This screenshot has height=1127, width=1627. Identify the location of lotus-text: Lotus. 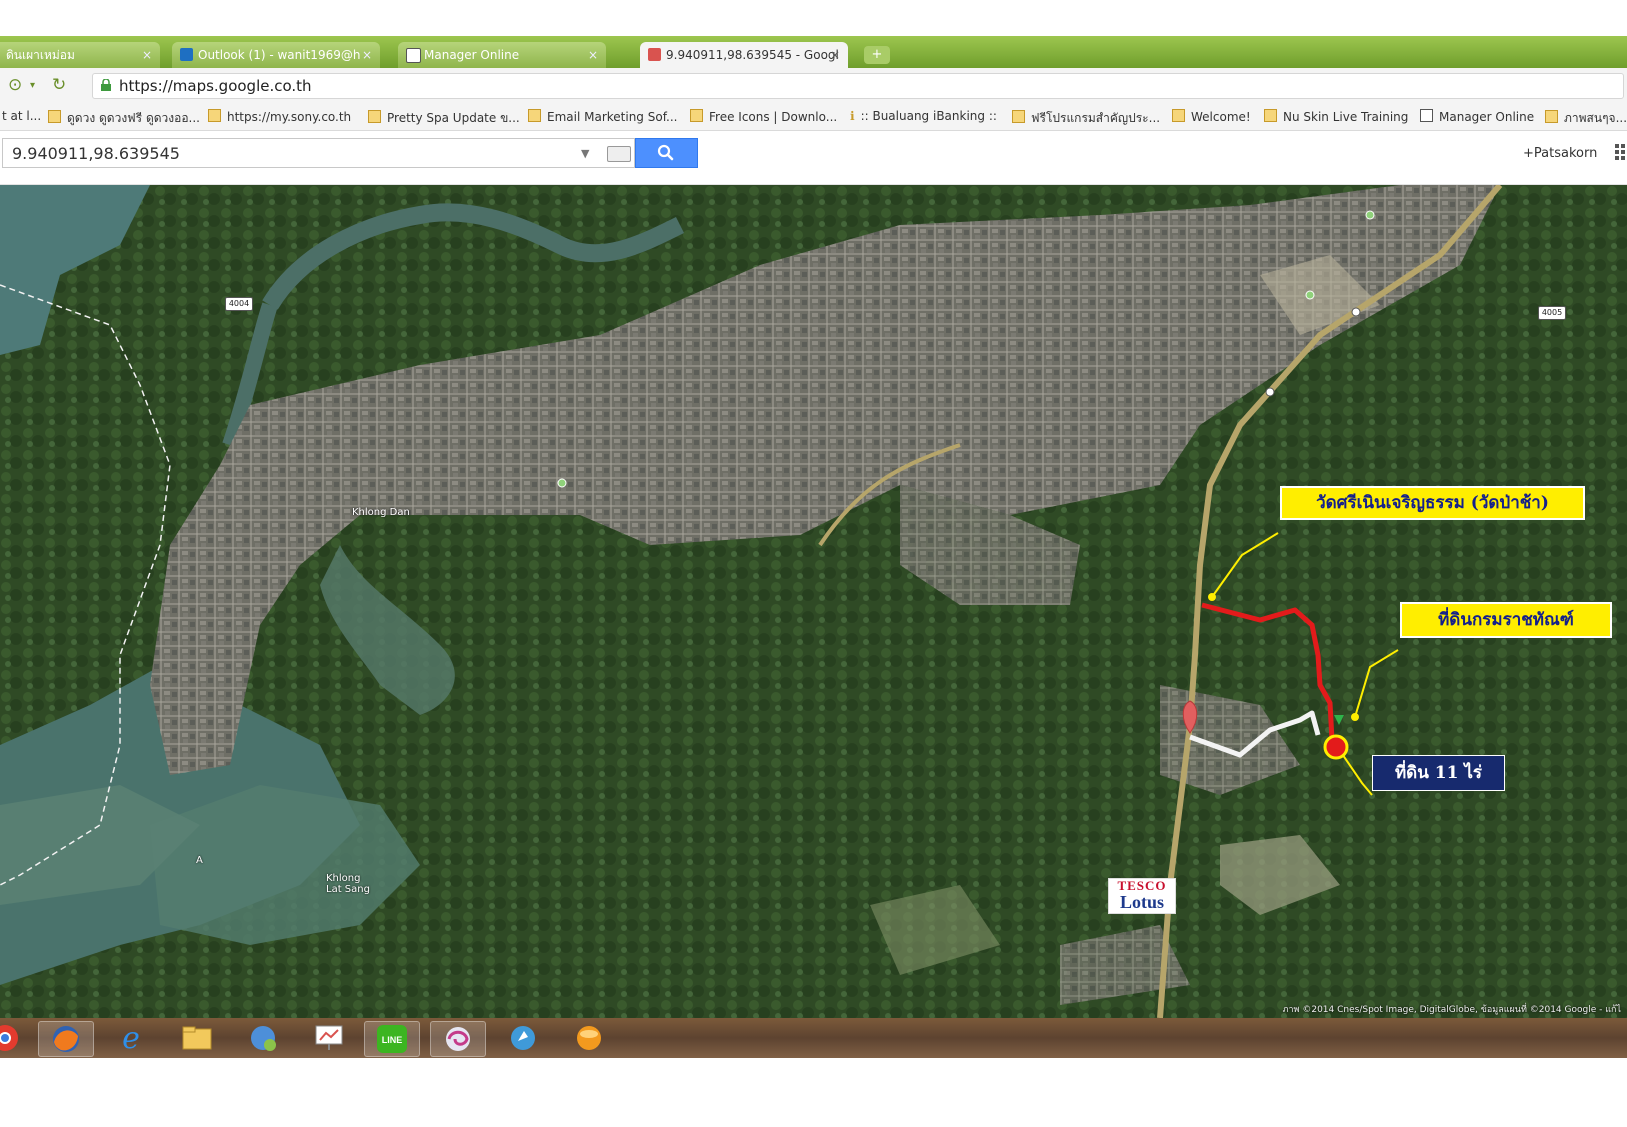
(1141, 902).